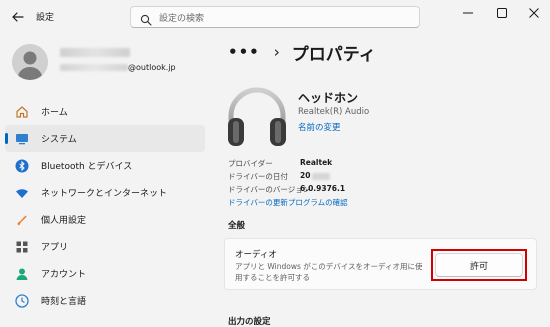 Image resolution: width=550 pixels, height=327 pixels. What do you see at coordinates (146, 18) in the screenshot?
I see `search-icon` at bounding box center [146, 18].